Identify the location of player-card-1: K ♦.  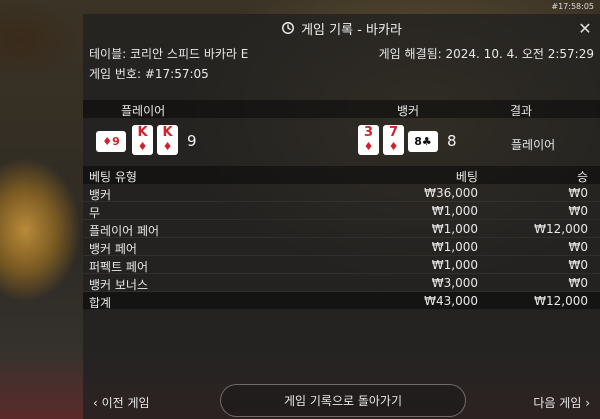
(142, 140).